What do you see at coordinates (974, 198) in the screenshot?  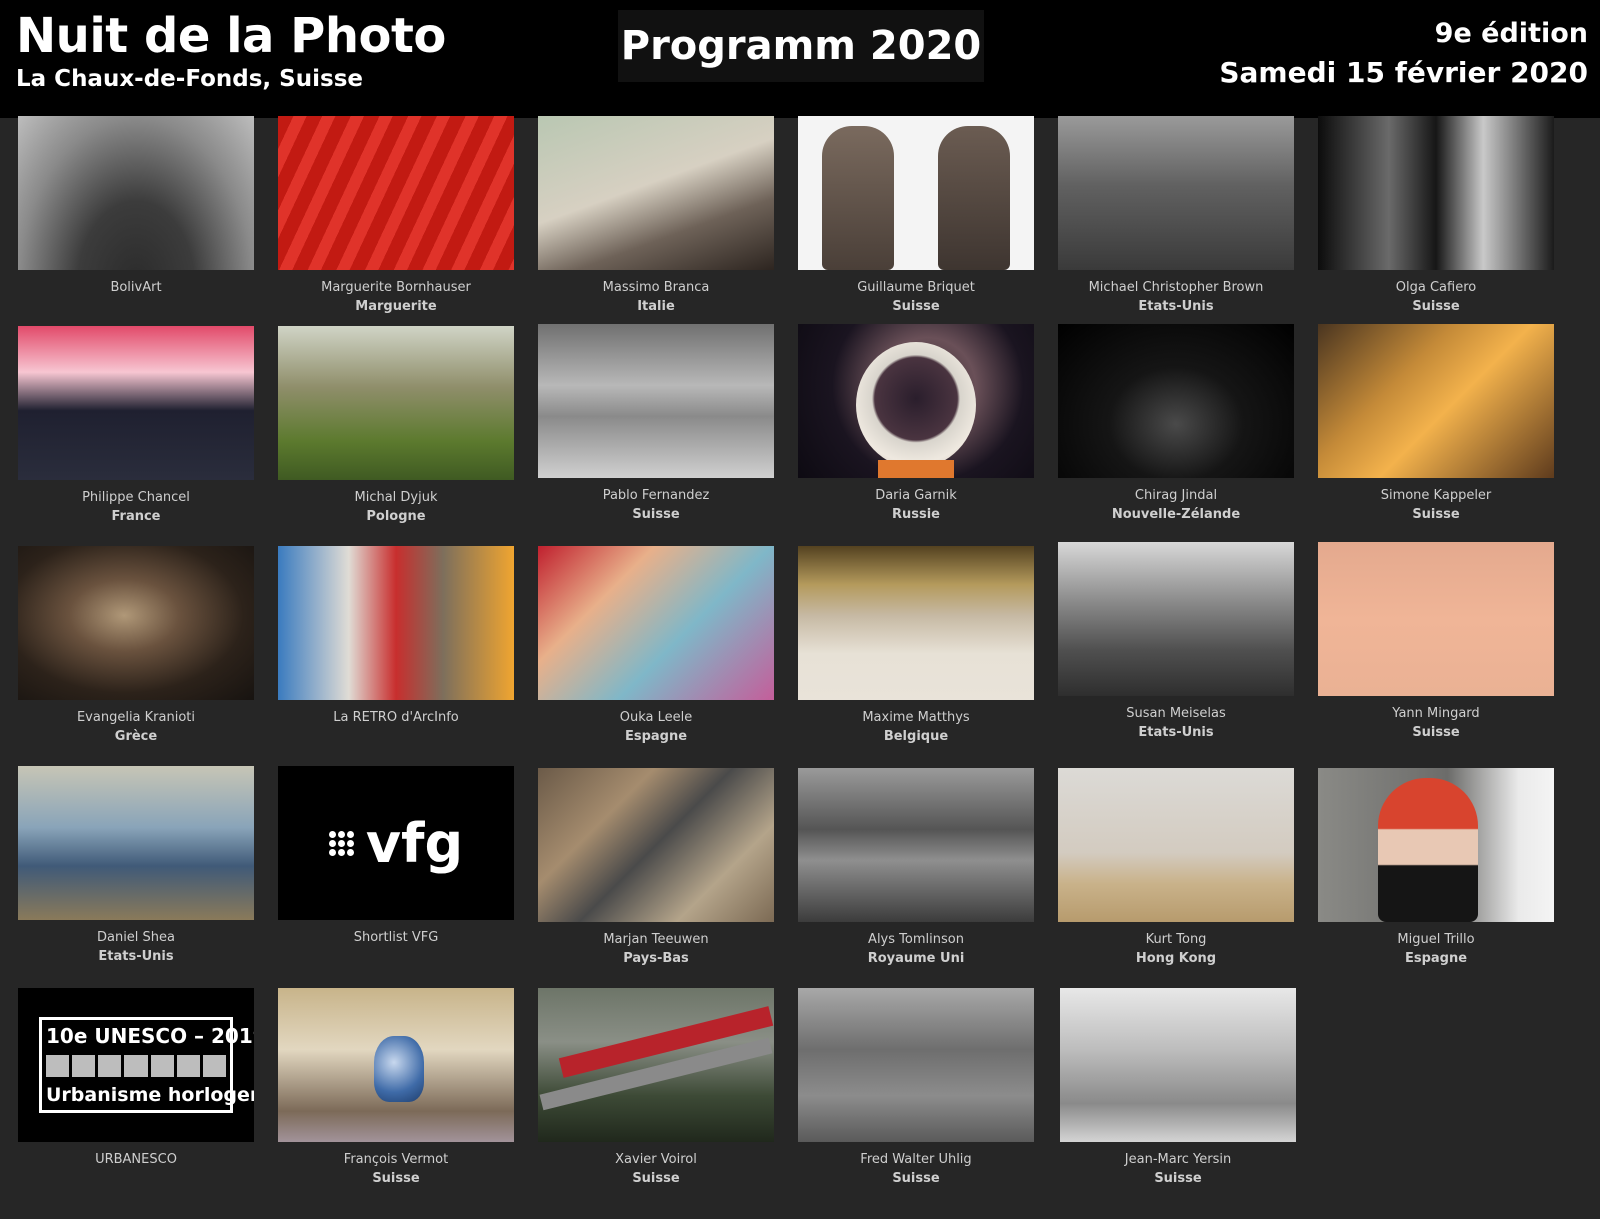 I see `figure-silhouette` at bounding box center [974, 198].